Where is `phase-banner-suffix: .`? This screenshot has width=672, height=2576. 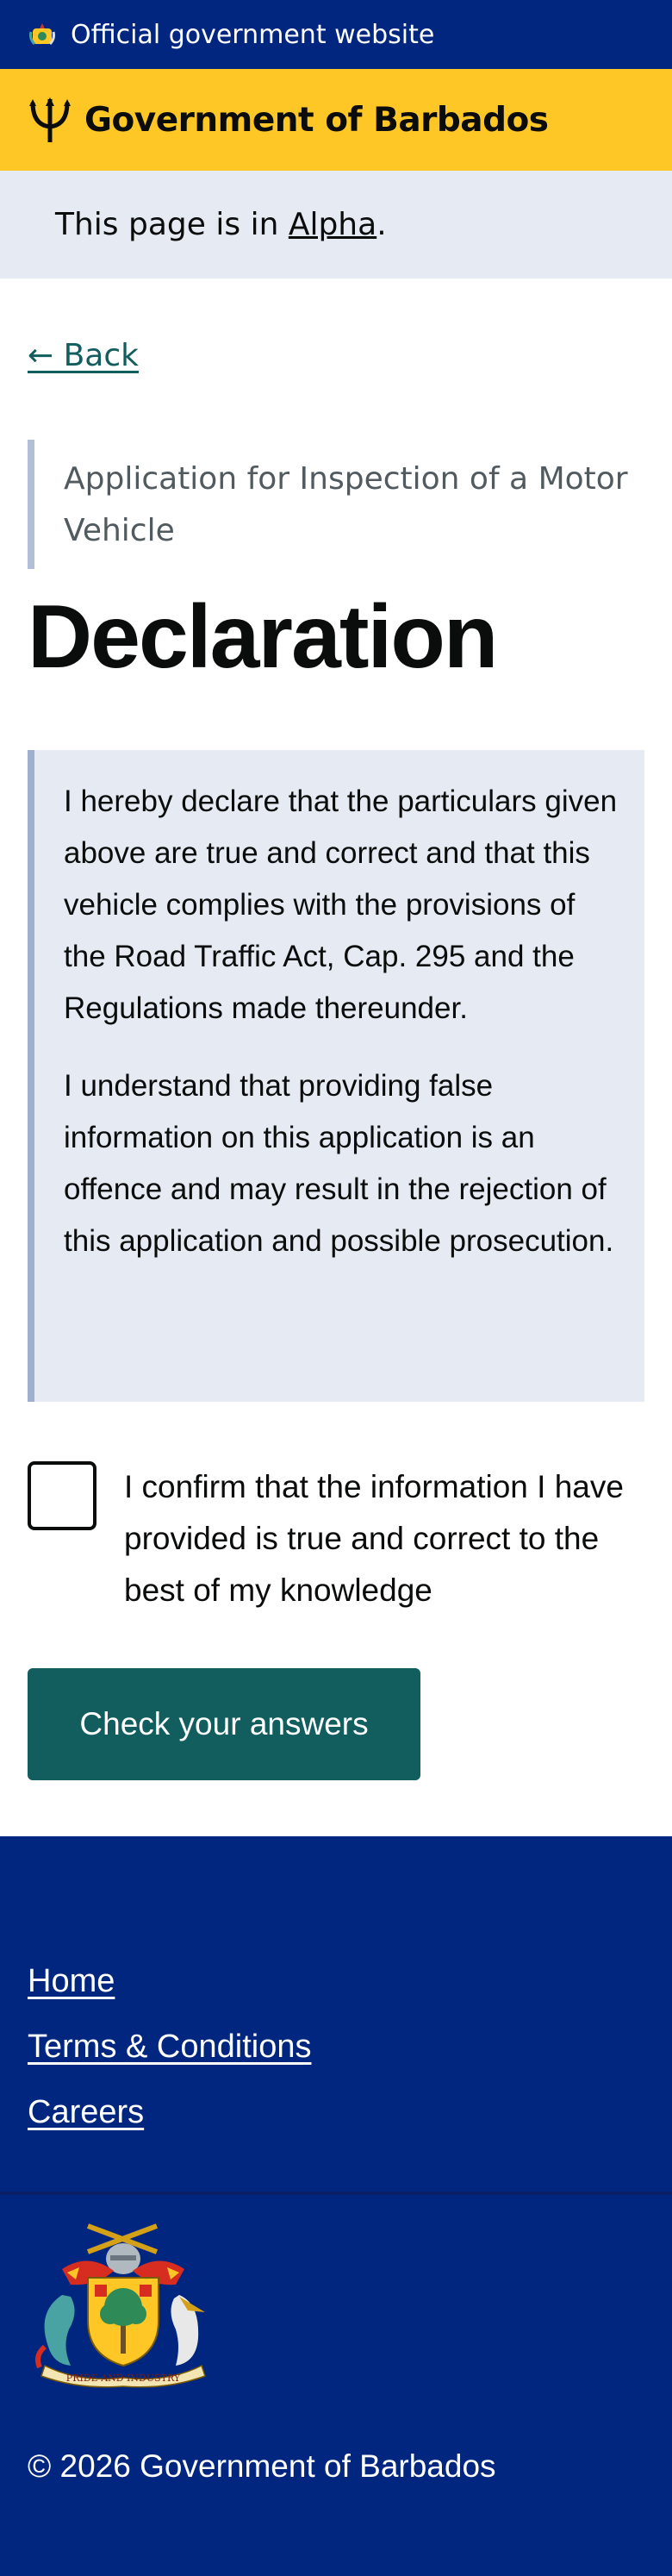
phase-banner-suffix: . is located at coordinates (382, 224).